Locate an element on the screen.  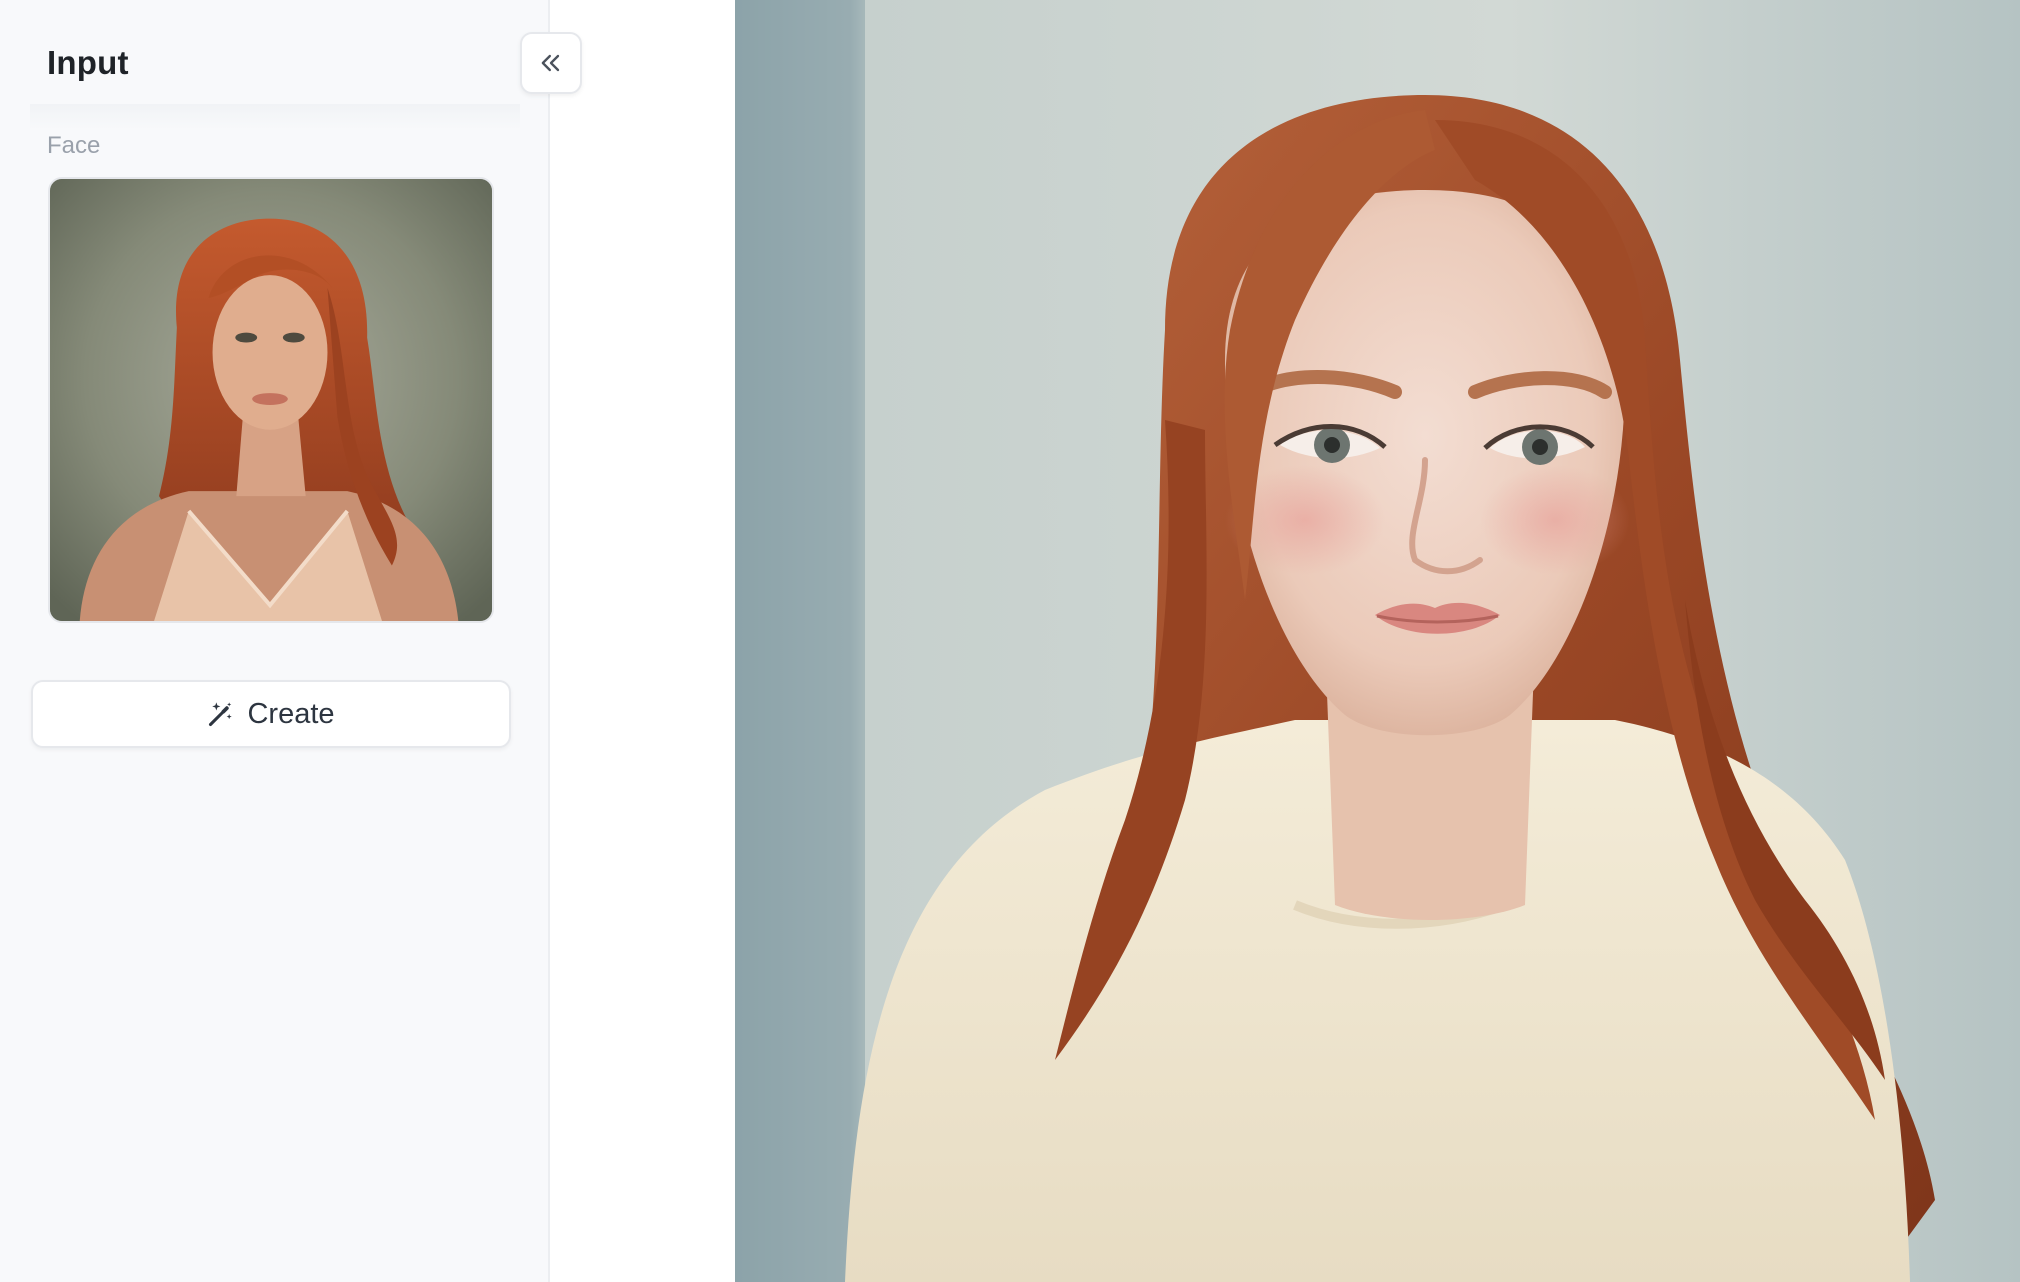
face-thumbnail is located at coordinates (271, 400).